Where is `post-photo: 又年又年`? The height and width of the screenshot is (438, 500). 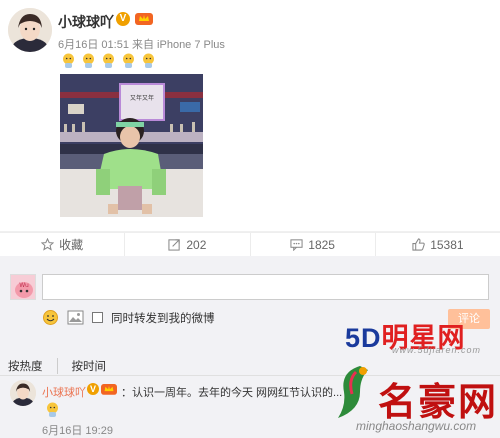 post-photo: 又年又年 is located at coordinates (131, 145).